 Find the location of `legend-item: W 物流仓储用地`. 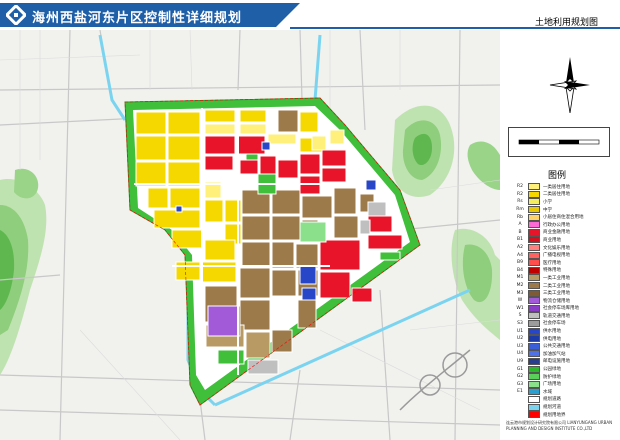

legend-item: W 物流仓储用地 is located at coordinates (562, 301).